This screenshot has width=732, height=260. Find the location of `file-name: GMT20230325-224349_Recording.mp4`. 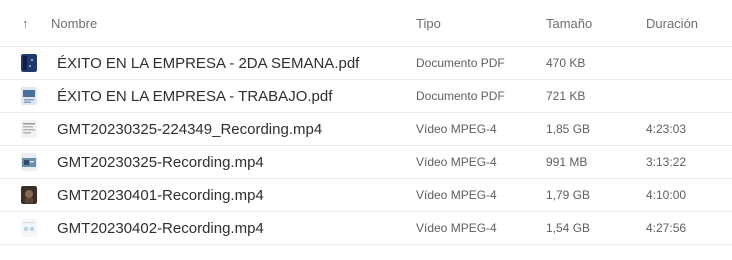

file-name: GMT20230325-224349_Recording.mp4 is located at coordinates (189, 129).